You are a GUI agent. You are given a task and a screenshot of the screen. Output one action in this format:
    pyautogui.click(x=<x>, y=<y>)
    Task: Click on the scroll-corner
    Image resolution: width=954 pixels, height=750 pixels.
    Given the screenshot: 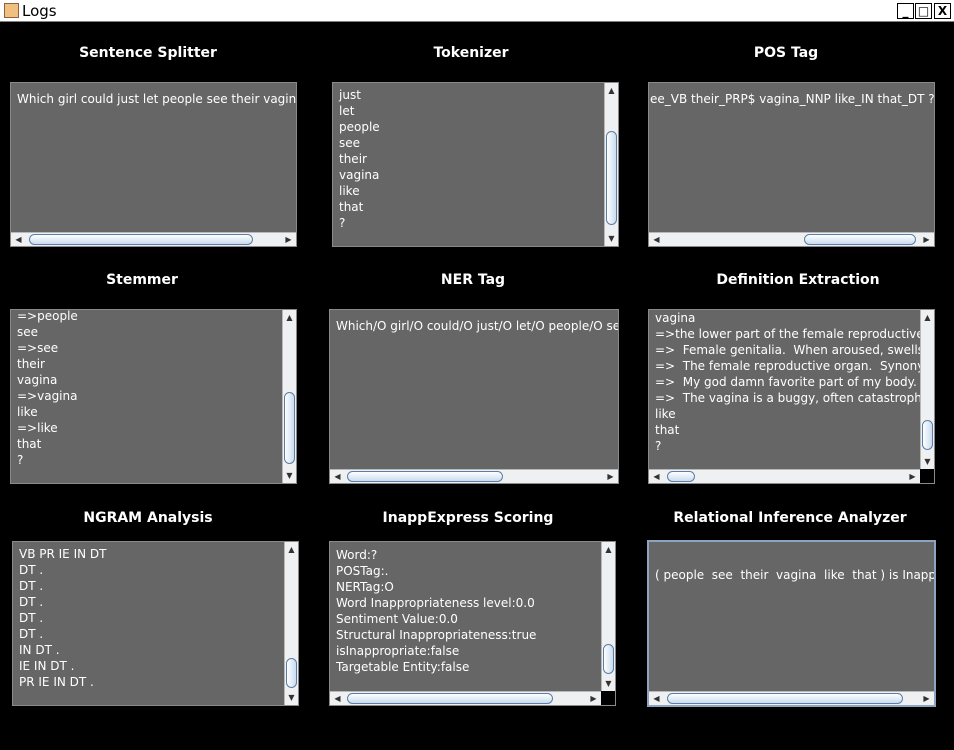 What is the action you would take?
    pyautogui.click(x=927, y=476)
    